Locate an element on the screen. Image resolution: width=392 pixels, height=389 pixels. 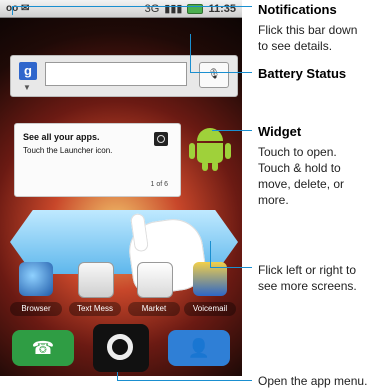
app-menu-body: Open the app menu. is located at coordinates (313, 381).